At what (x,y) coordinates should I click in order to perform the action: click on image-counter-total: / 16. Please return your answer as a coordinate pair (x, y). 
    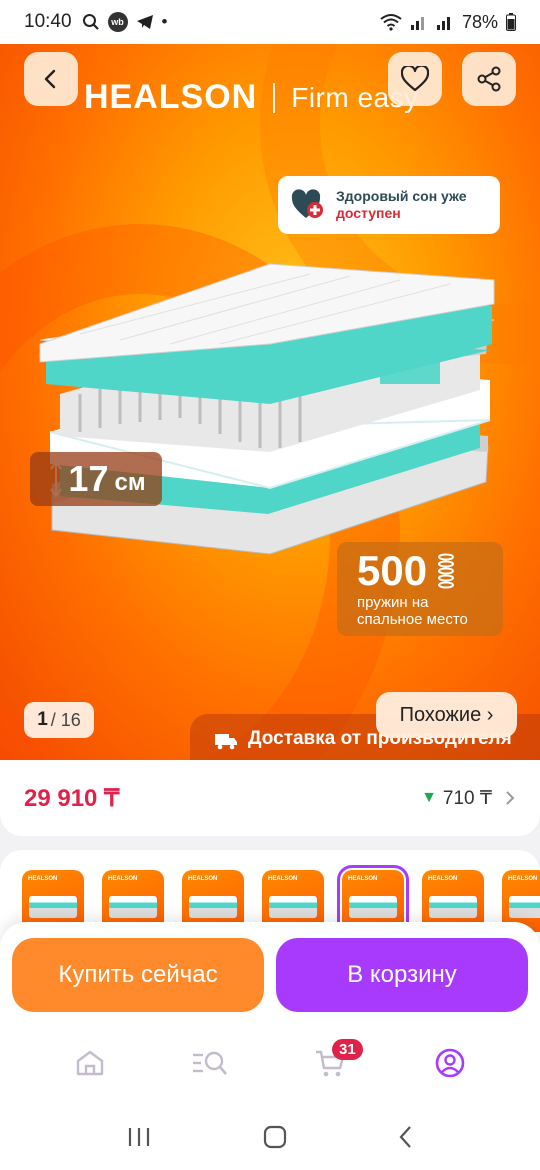
    Looking at the image, I should click on (65, 719).